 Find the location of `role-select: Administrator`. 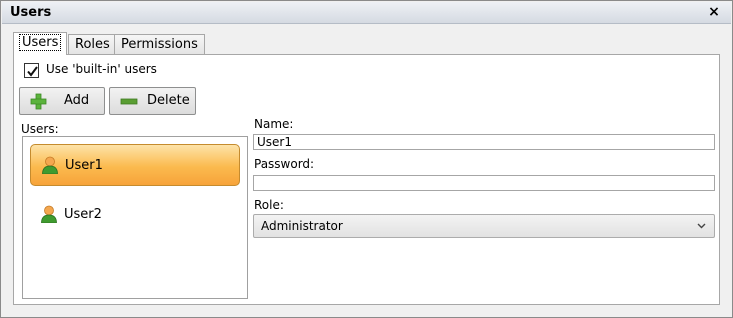

role-select: Administrator is located at coordinates (484, 226).